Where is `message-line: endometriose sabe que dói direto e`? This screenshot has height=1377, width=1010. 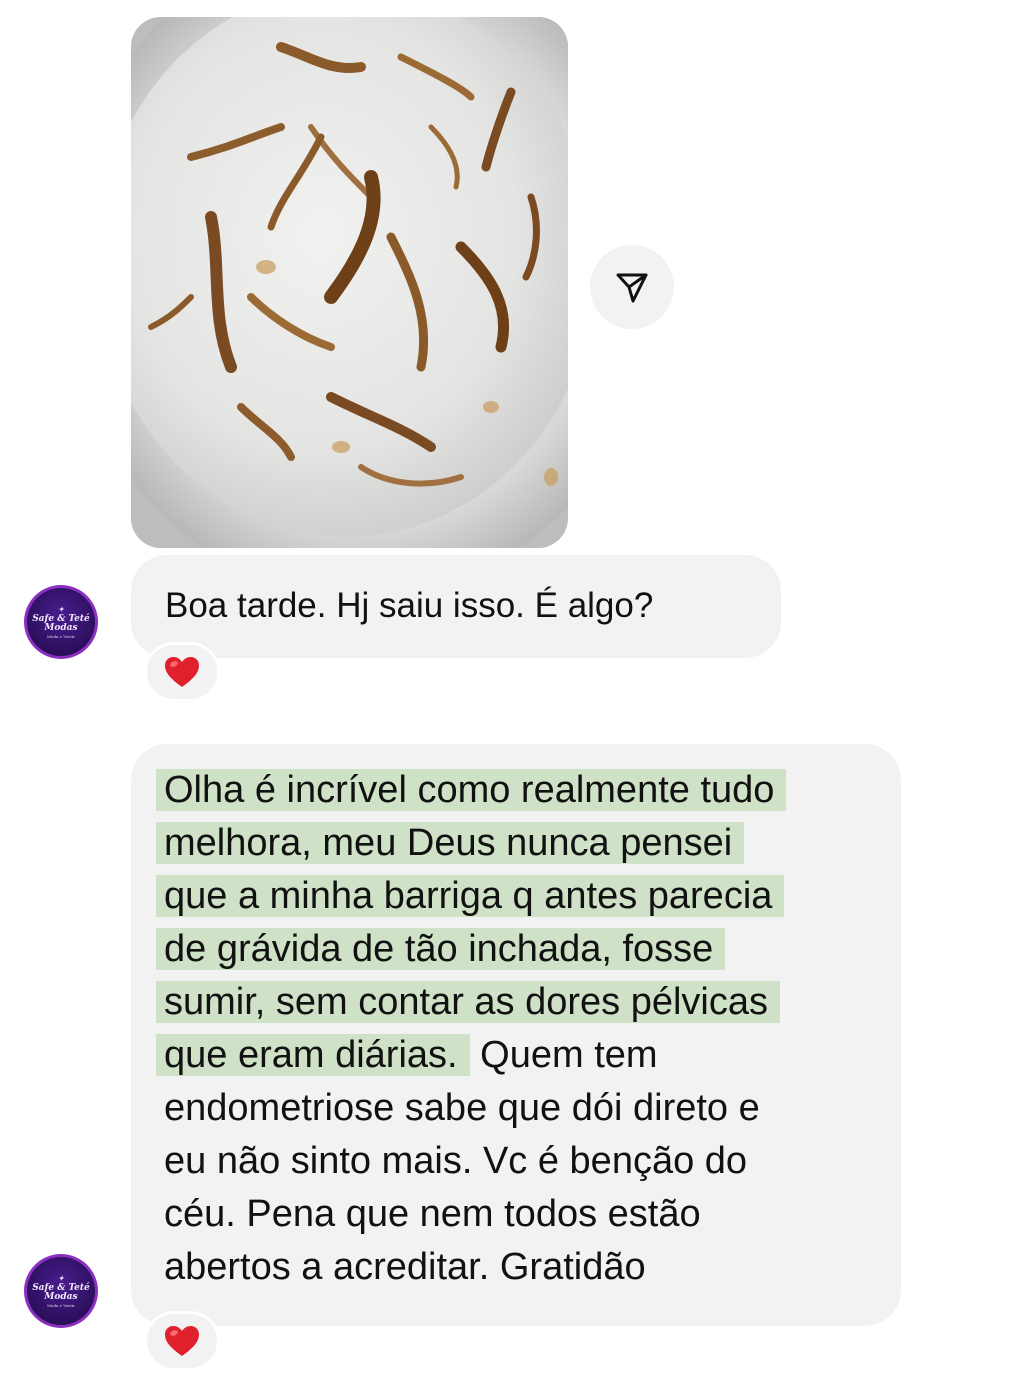
message-line: endometriose sabe que dói direto e is located at coordinates (517, 1108).